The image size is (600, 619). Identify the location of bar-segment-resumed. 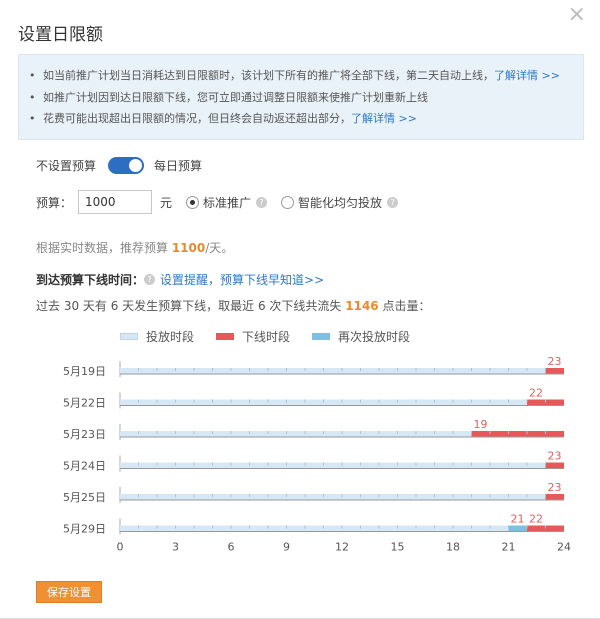
(517, 528).